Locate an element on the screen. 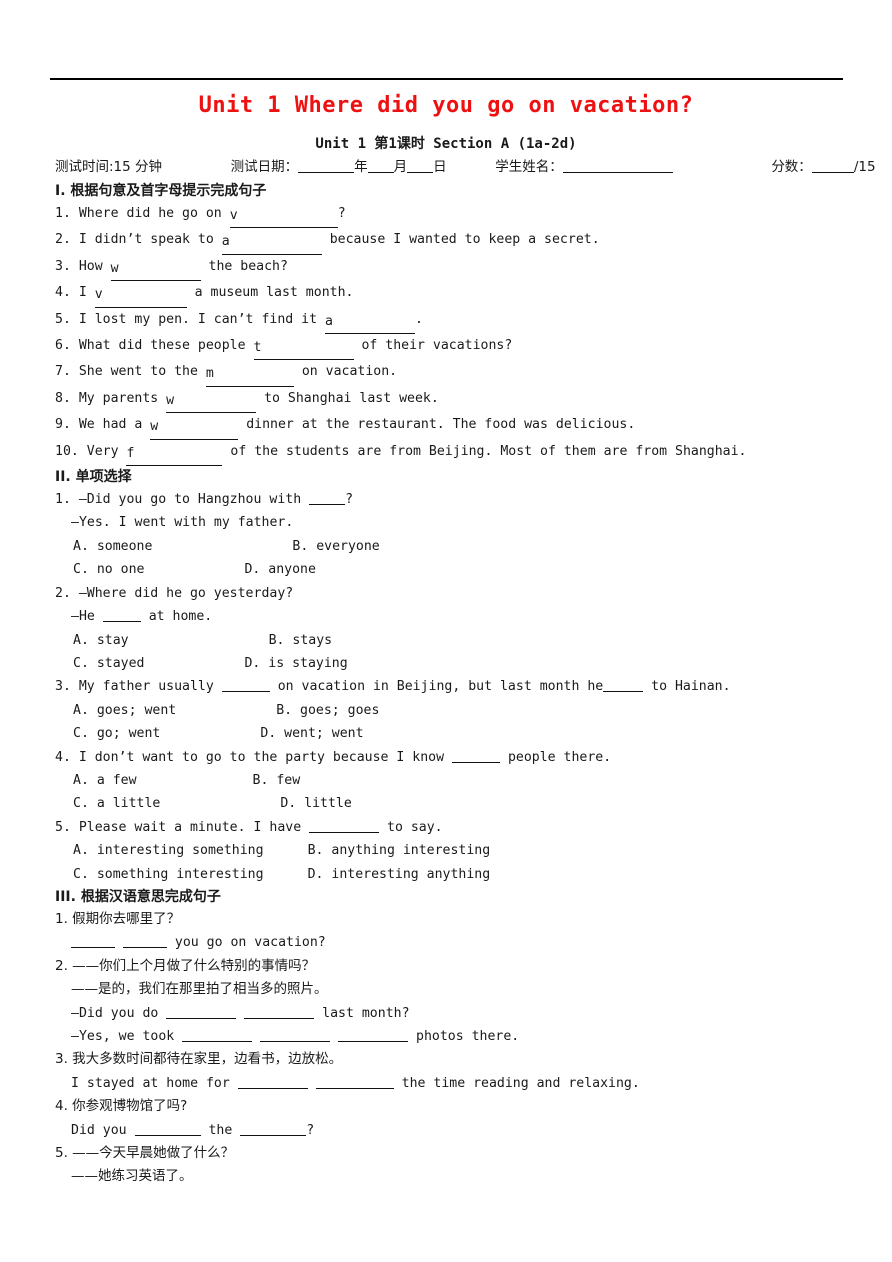 The height and width of the screenshot is (1262, 892). chinese-text: 你参观博物馆了吗? is located at coordinates (130, 1106).